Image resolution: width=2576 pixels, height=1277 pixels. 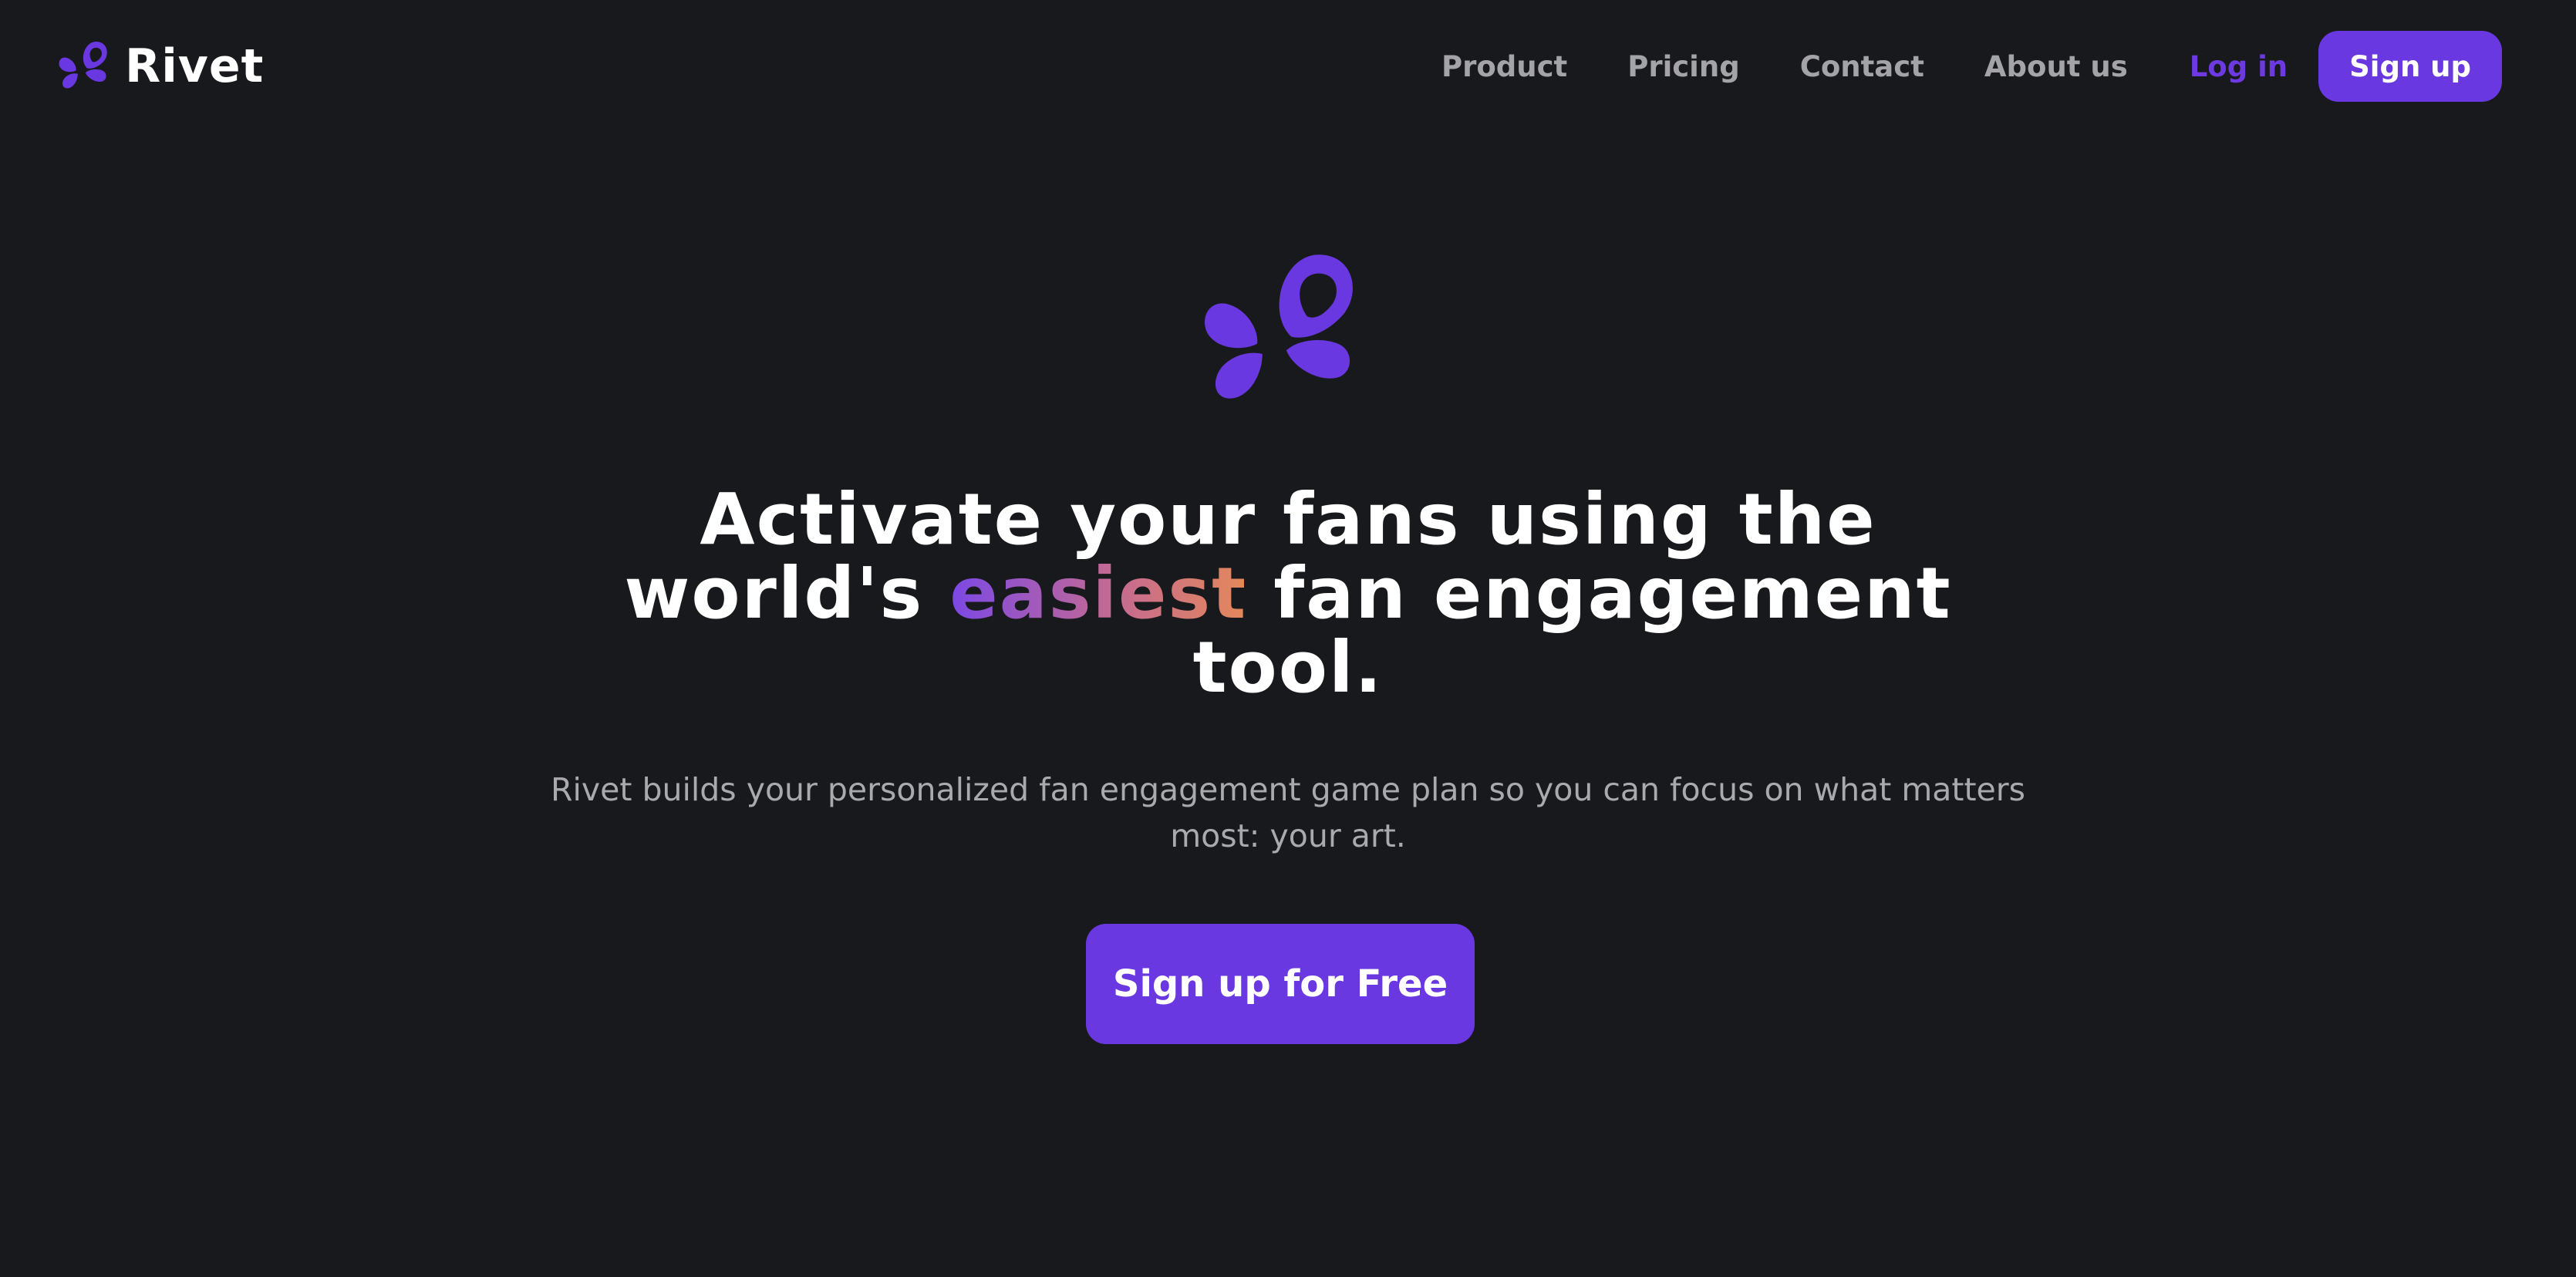 I want to click on nav-link-pricing: Pricing, so click(x=1683, y=66).